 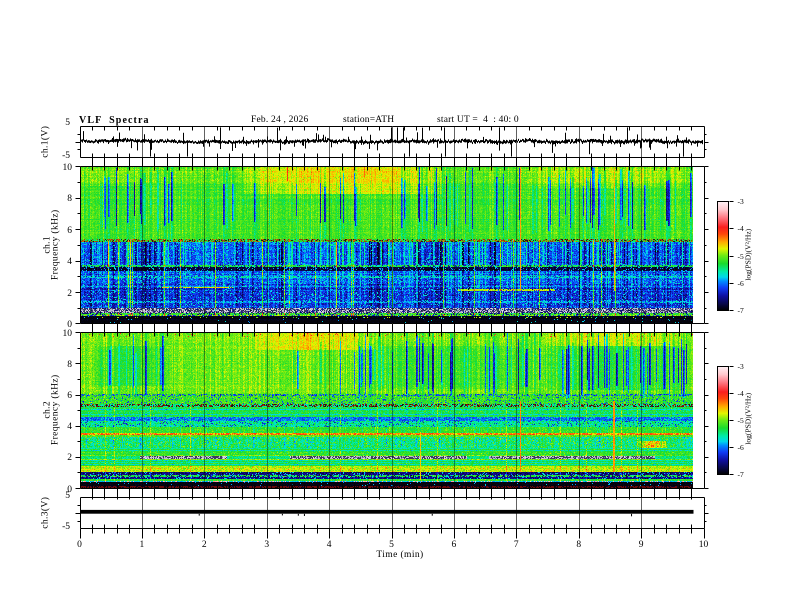 I want to click on ch1-spec-ytick: 2, so click(x=69, y=293).